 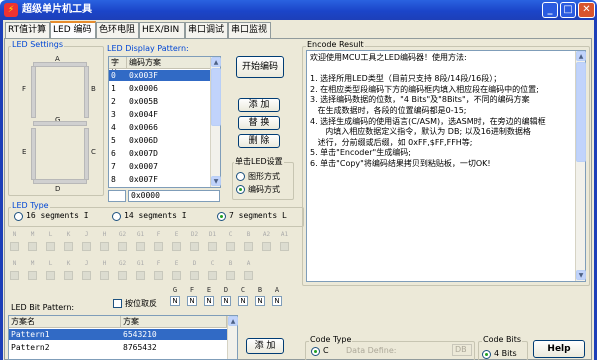 What do you see at coordinates (258, 215) in the screenshot?
I see `led-type-7-label: 7 segments L` at bounding box center [258, 215].